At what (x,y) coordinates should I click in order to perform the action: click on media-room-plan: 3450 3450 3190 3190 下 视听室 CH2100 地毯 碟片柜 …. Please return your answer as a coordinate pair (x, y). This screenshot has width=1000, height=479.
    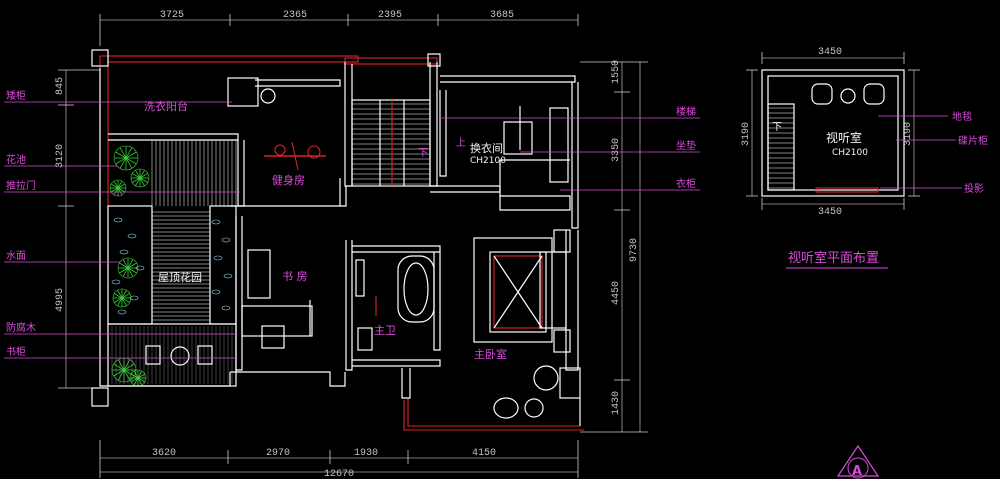
    Looking at the image, I should click on (864, 158).